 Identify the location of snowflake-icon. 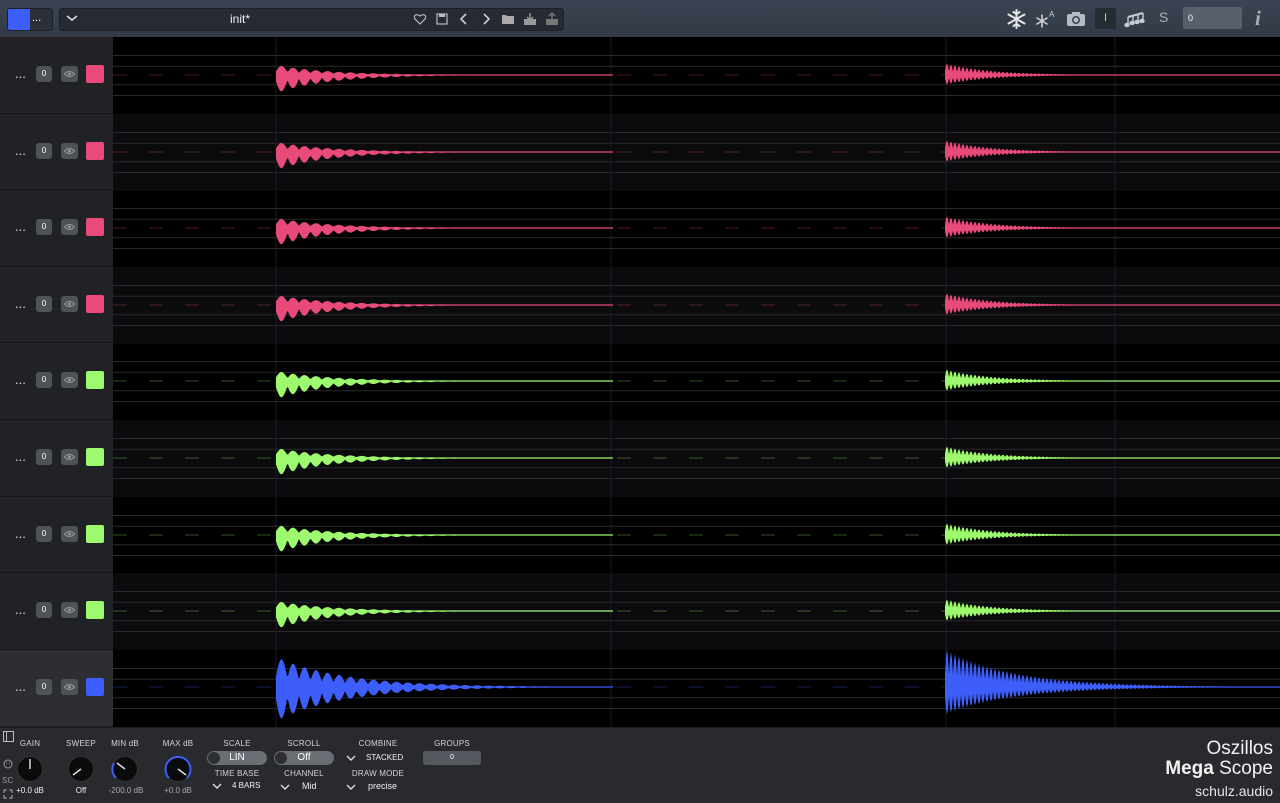
(1016, 19).